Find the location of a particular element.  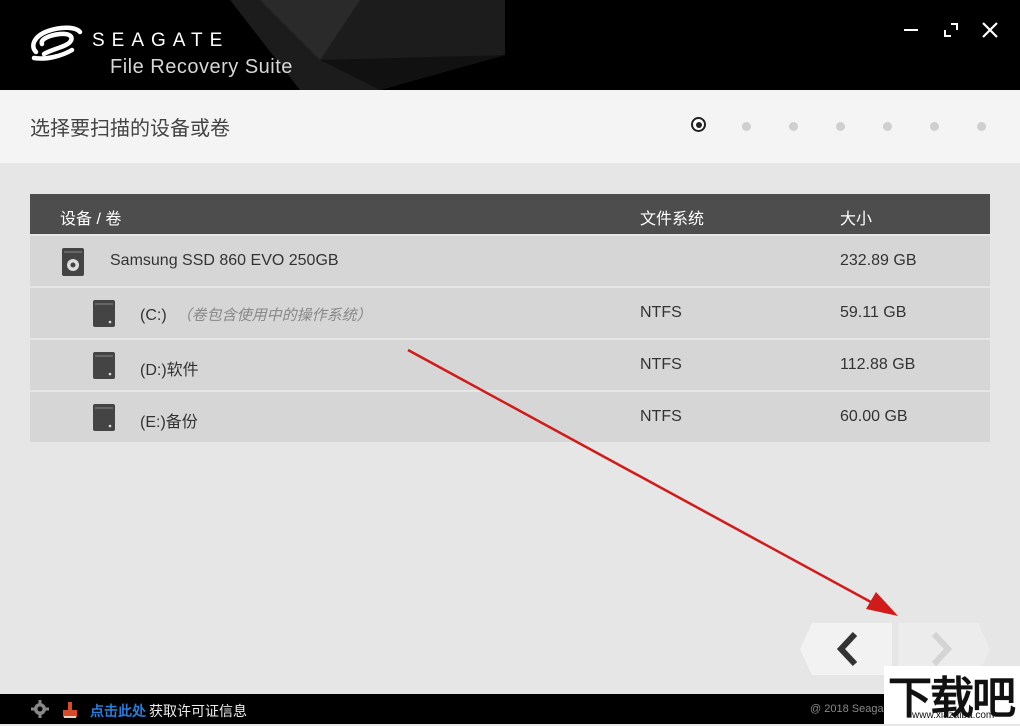

watermark-url: www.xiazaiba.com is located at coordinates (953, 715).